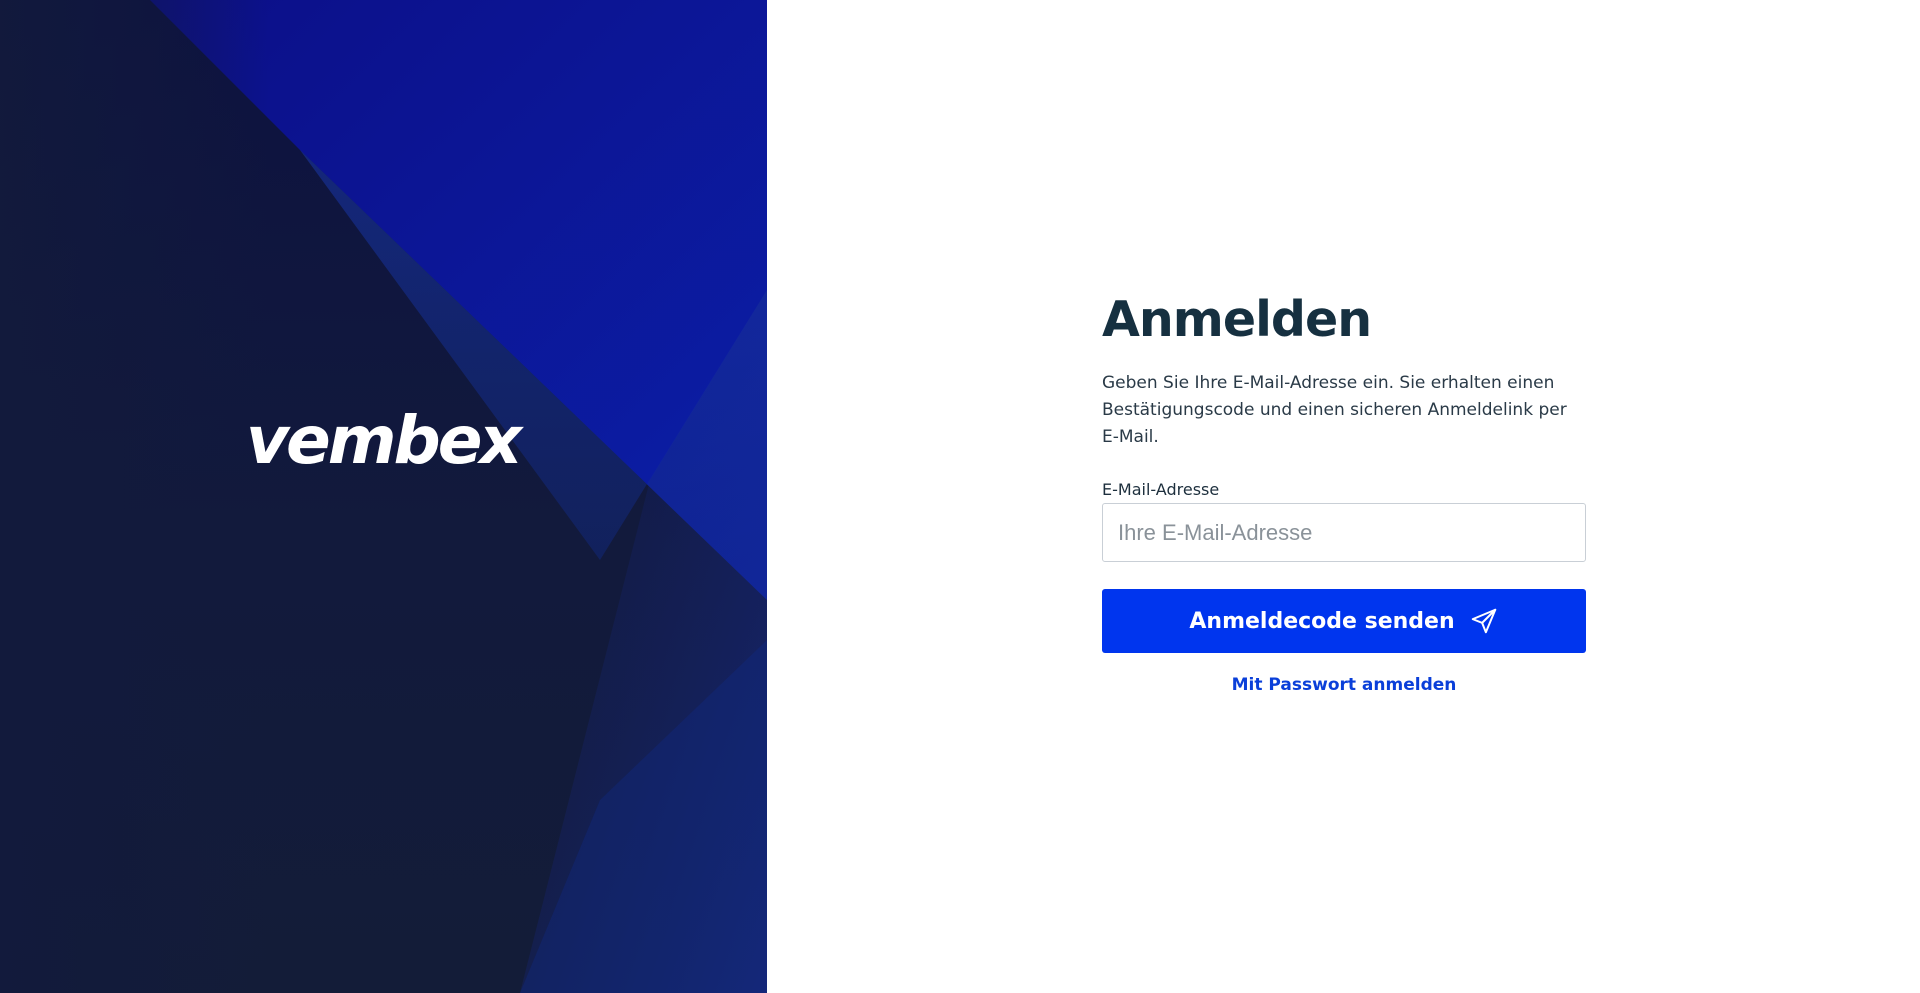  What do you see at coordinates (1161, 489) in the screenshot?
I see `email-label: E-Mail-Adresse` at bounding box center [1161, 489].